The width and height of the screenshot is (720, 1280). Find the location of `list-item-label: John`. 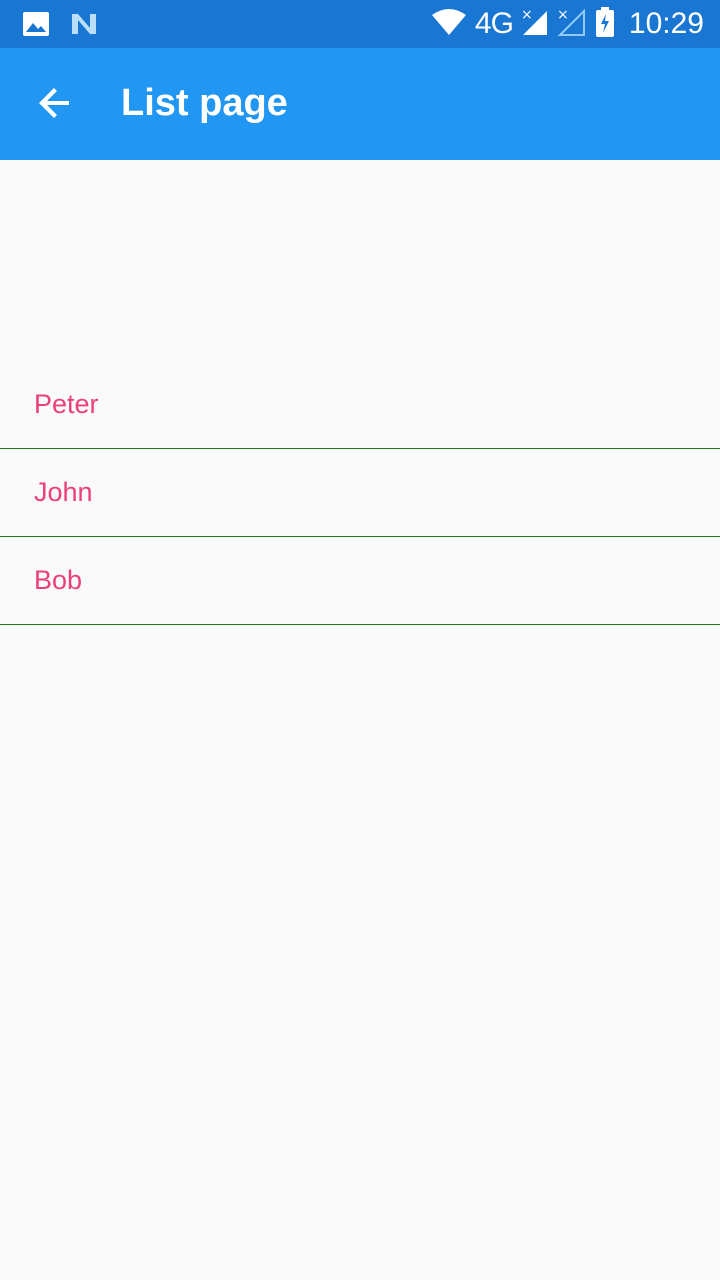

list-item-label: John is located at coordinates (63, 492).